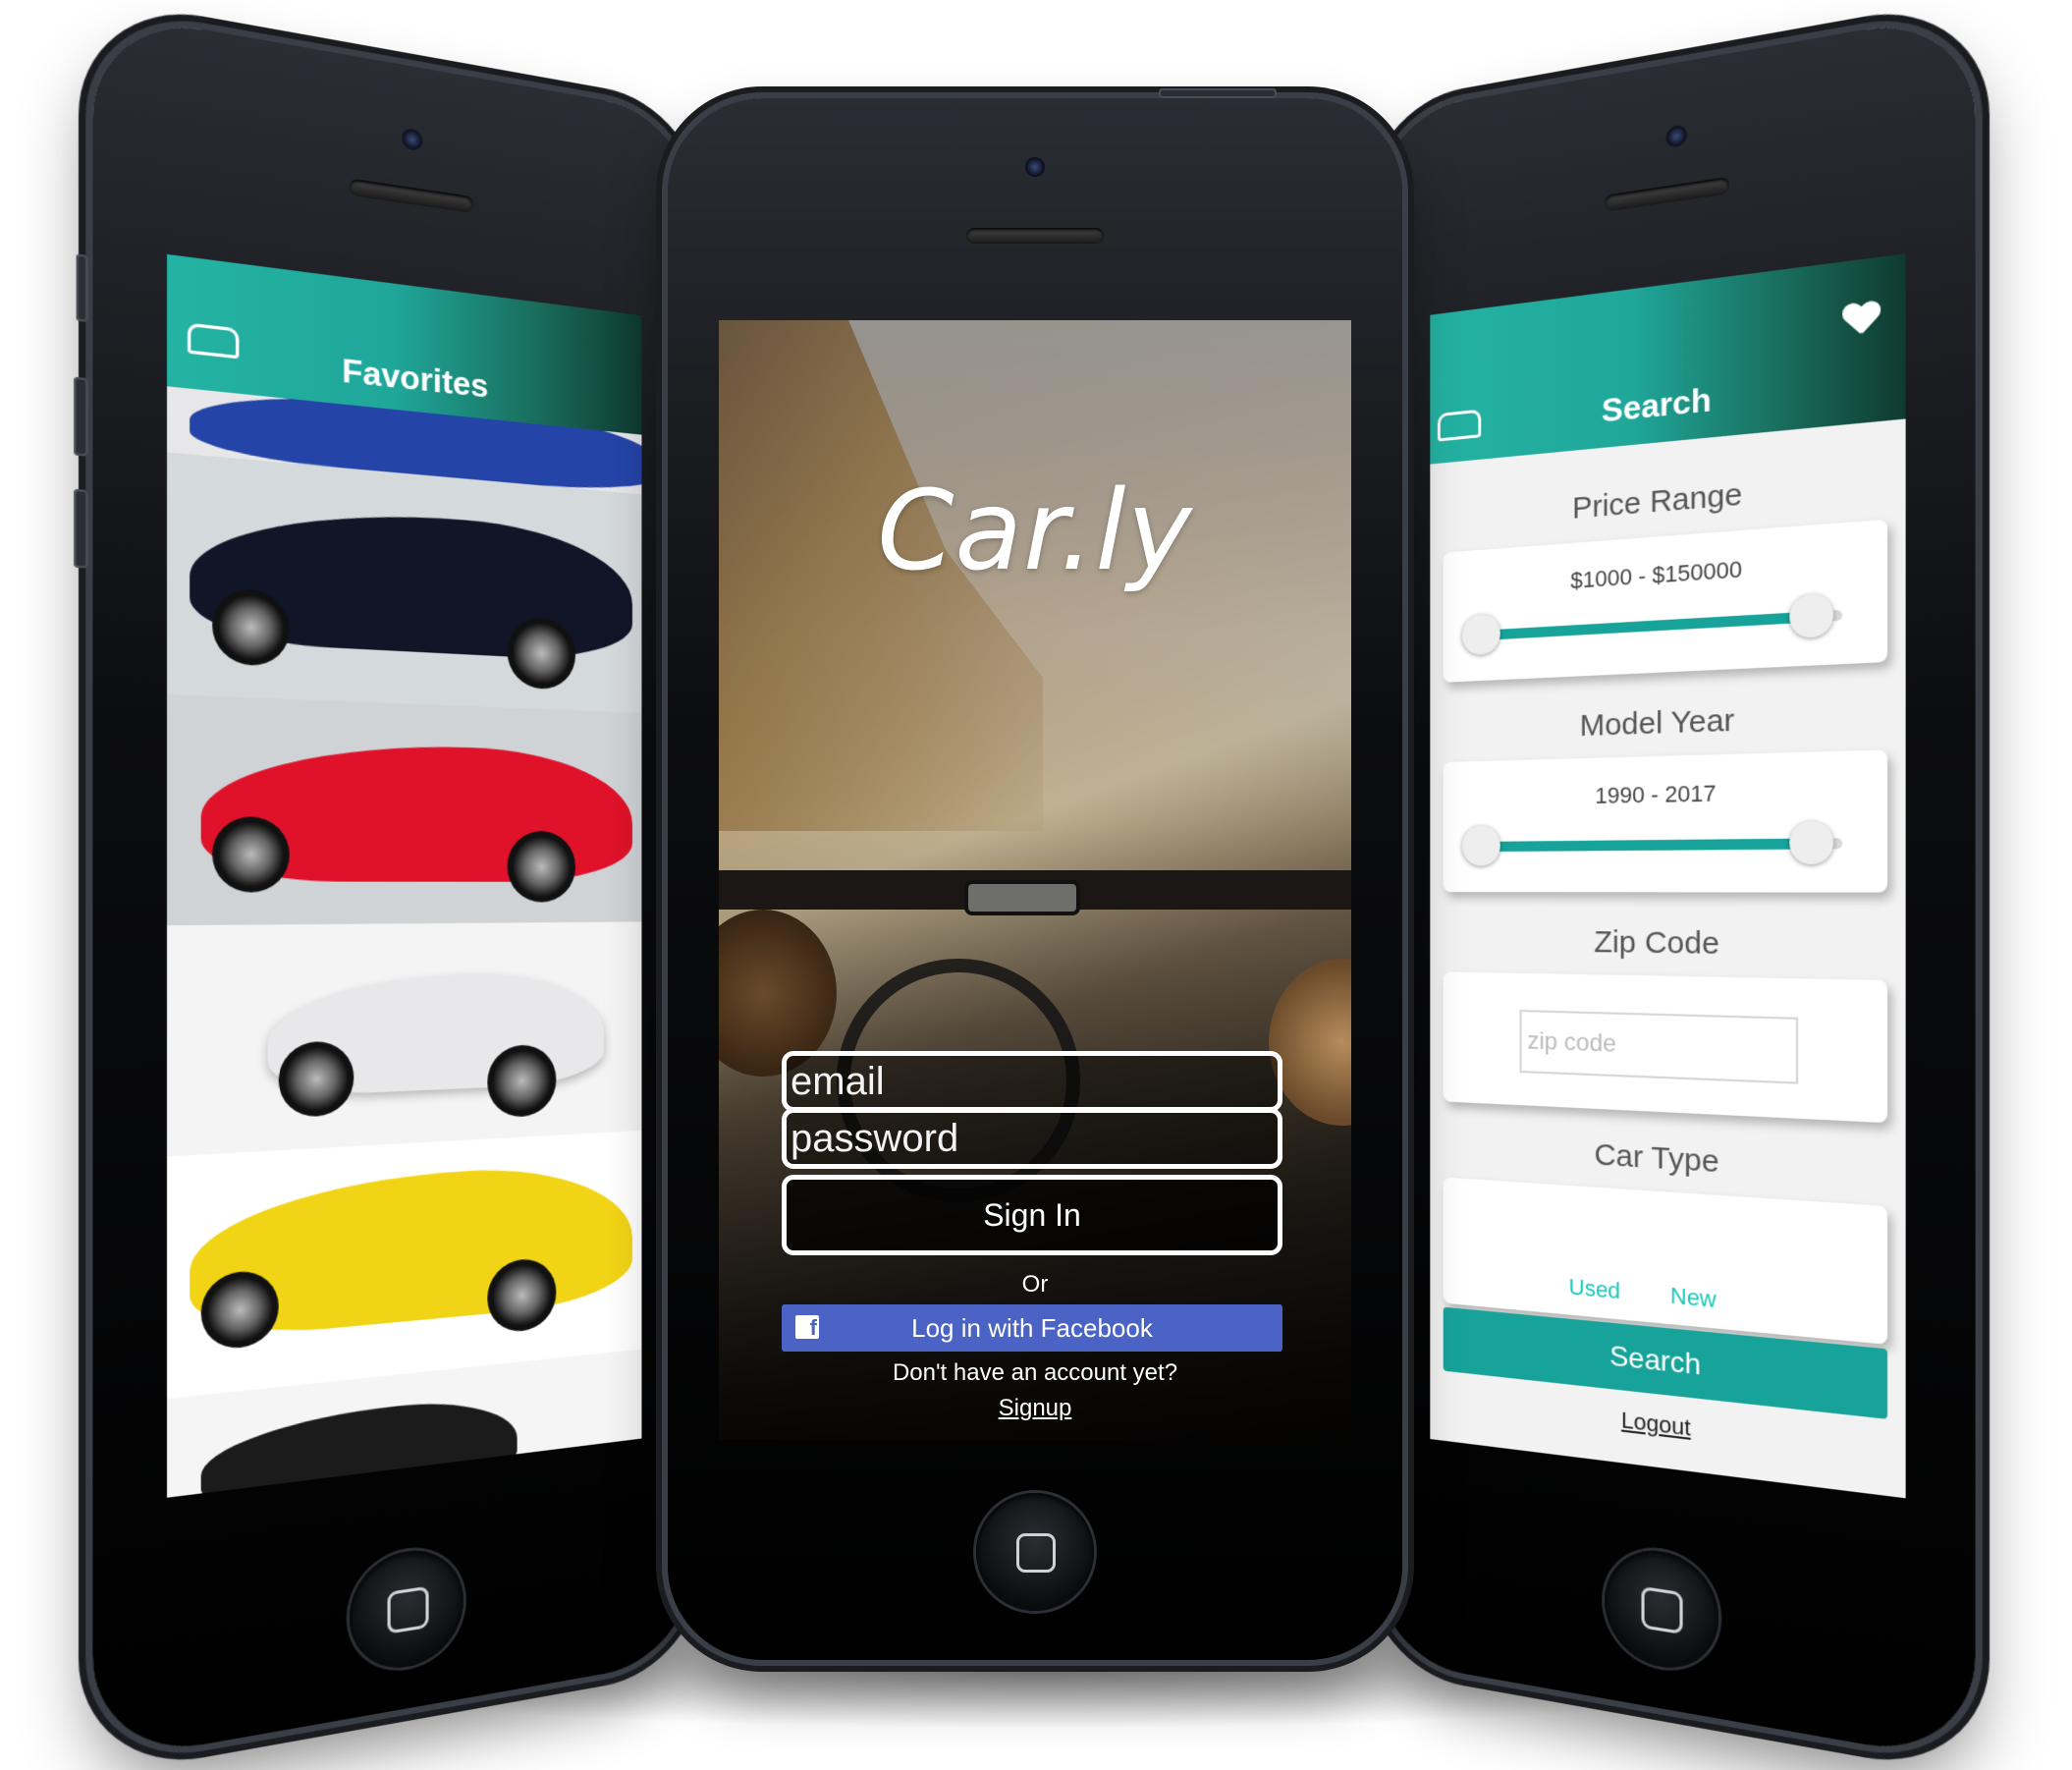 The height and width of the screenshot is (1770, 2072). Describe the element at coordinates (1218, 93) in the screenshot. I see `power-button` at that location.